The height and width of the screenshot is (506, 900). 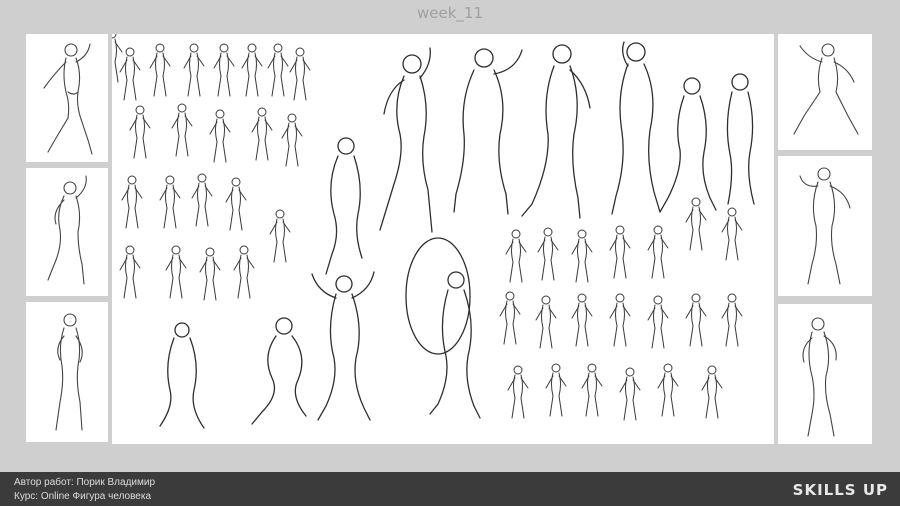 What do you see at coordinates (85, 482) in the screenshot?
I see `author-credit: Автор работ: Порик Владимир` at bounding box center [85, 482].